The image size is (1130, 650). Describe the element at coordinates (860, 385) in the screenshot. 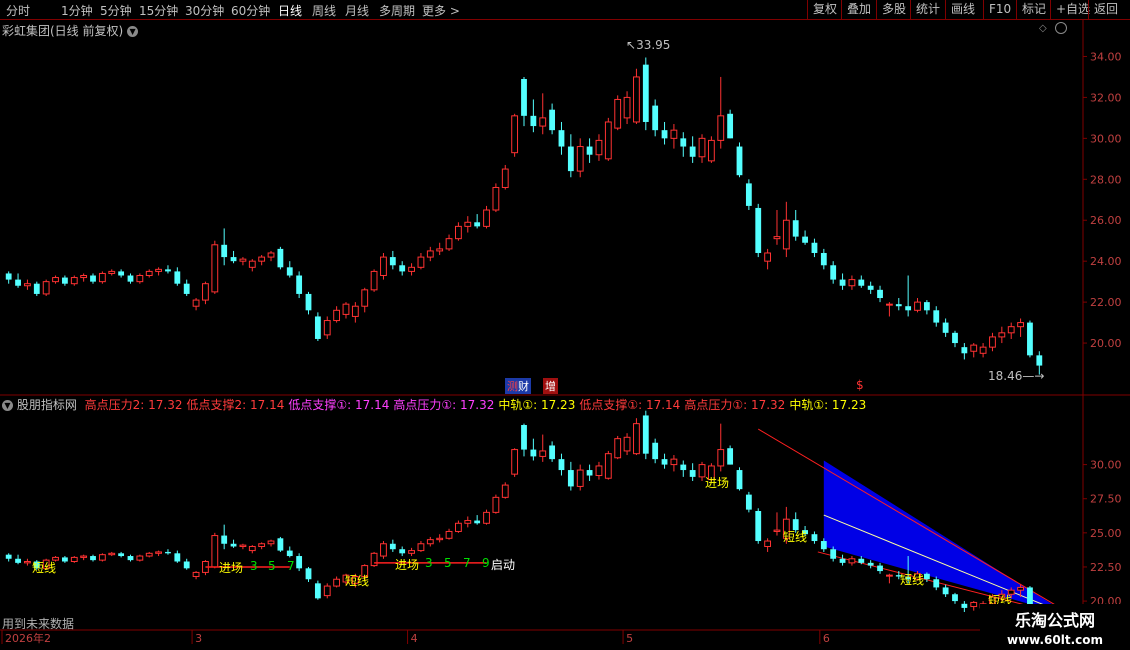

I see `dollar-icon: $` at that location.